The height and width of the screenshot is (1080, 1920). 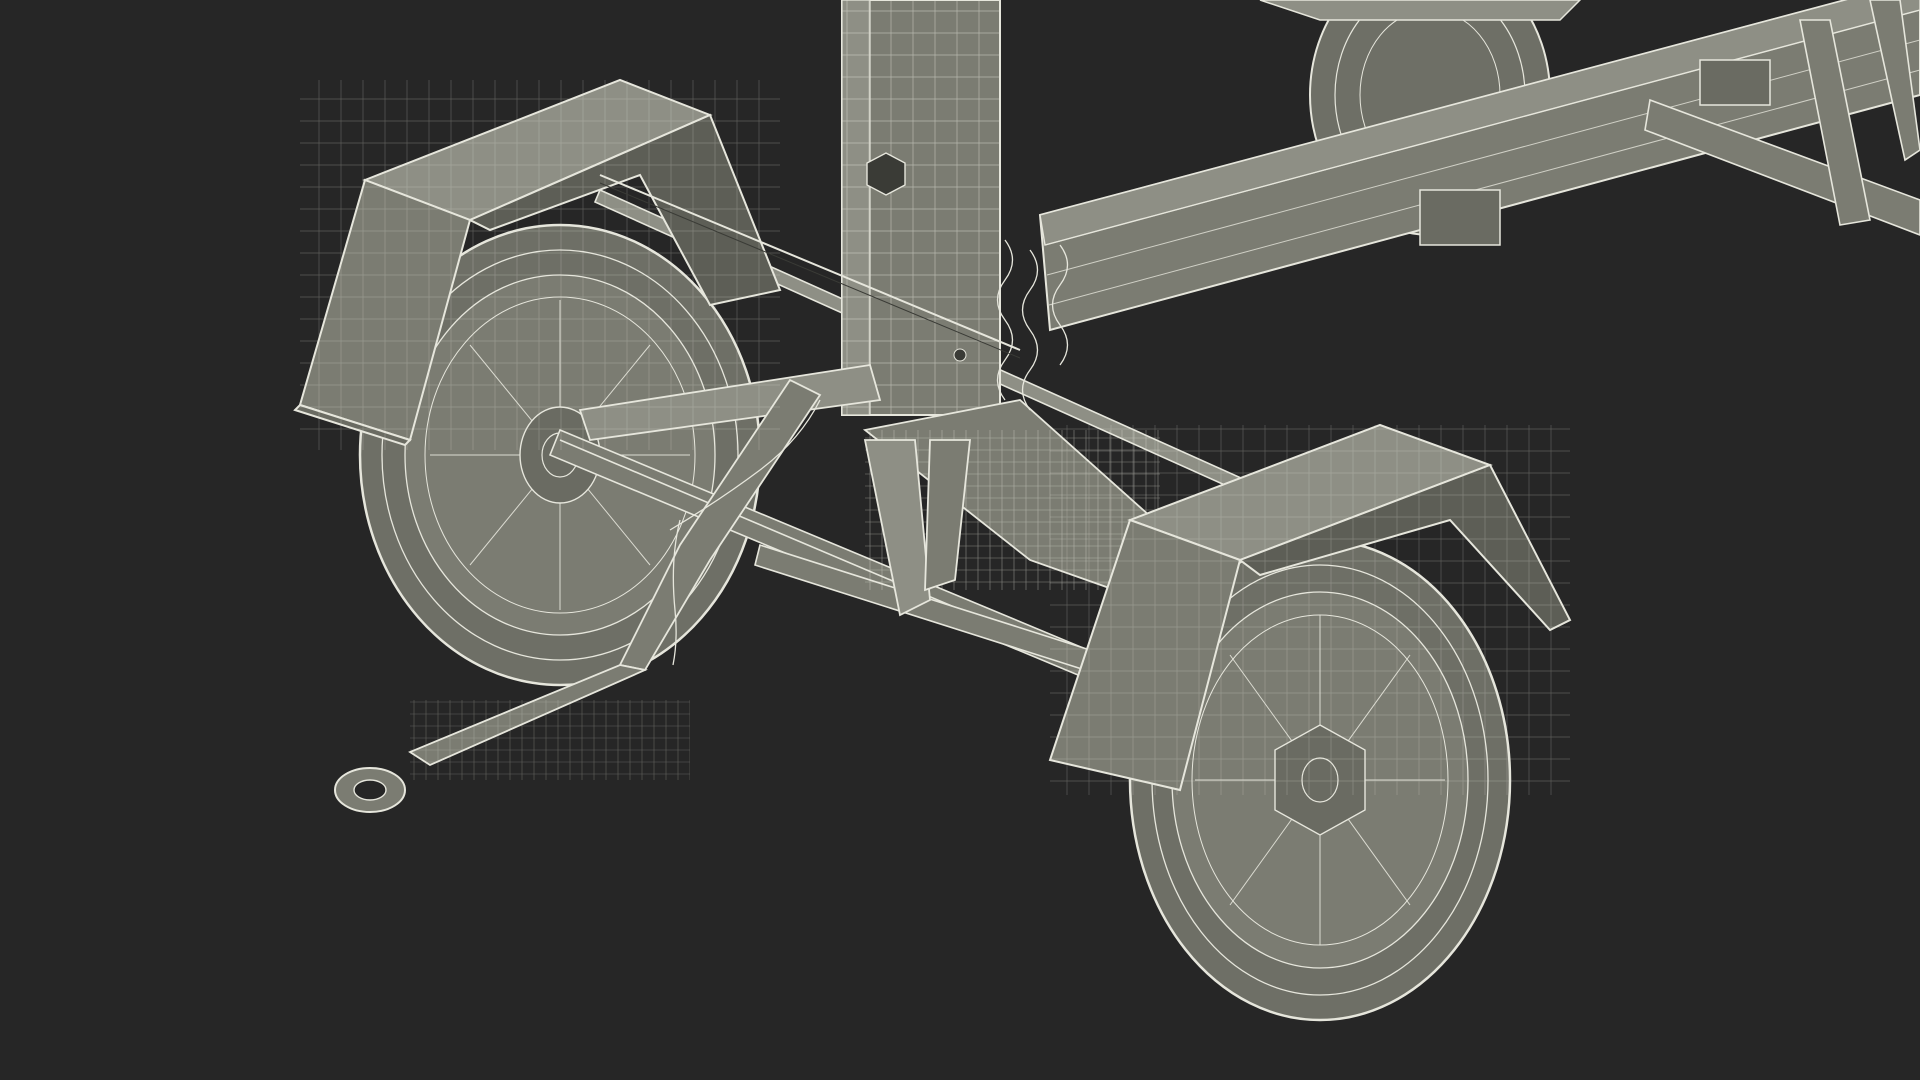 I want to click on top-deck-edge, so click(x=1420, y=10).